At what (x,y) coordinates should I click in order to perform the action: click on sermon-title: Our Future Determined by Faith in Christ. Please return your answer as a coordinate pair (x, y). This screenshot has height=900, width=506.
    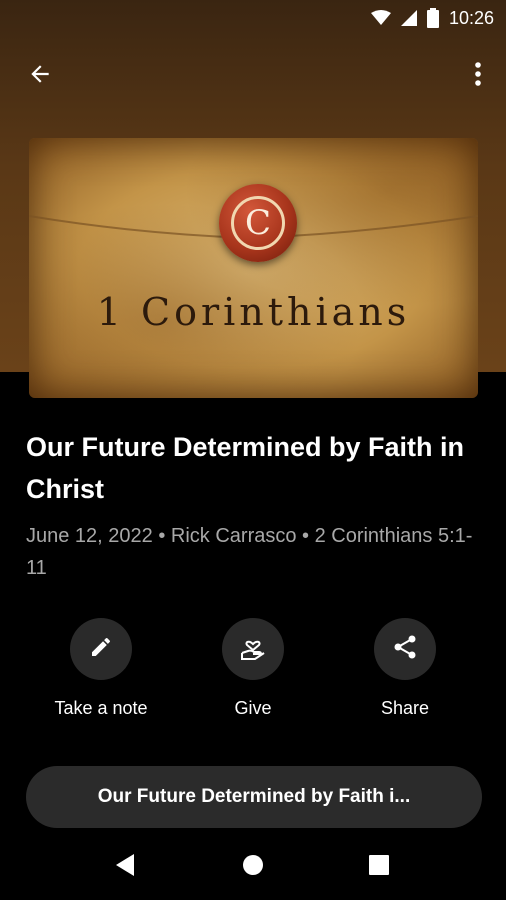
    Looking at the image, I should click on (245, 468).